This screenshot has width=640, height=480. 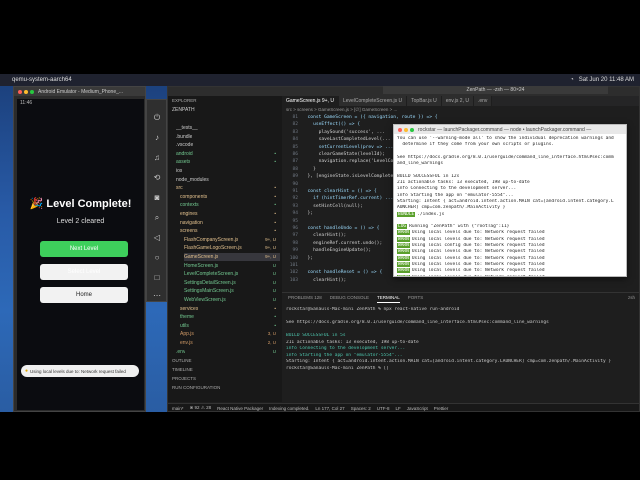 What do you see at coordinates (209, 291) in the screenshot?
I see `tree-item-label: SettingsMainScreen.js` at bounding box center [209, 291].